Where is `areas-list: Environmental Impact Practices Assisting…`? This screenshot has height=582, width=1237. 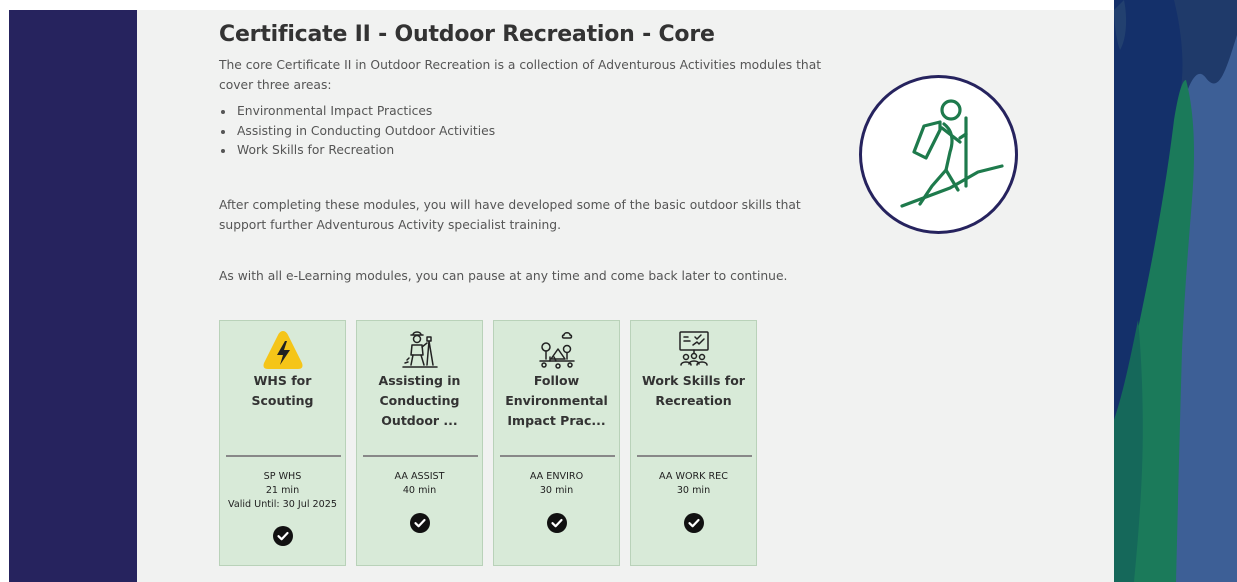 areas-list: Environmental Impact Practices Assisting… is located at coordinates (357, 131).